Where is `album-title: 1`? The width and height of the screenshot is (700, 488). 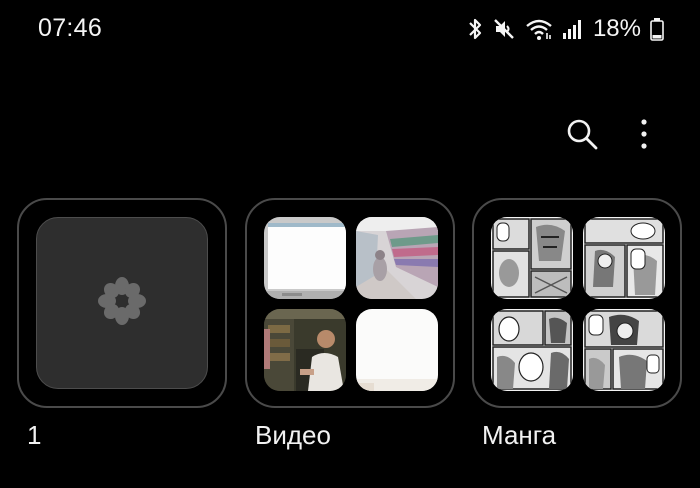 album-title: 1 is located at coordinates (34, 435).